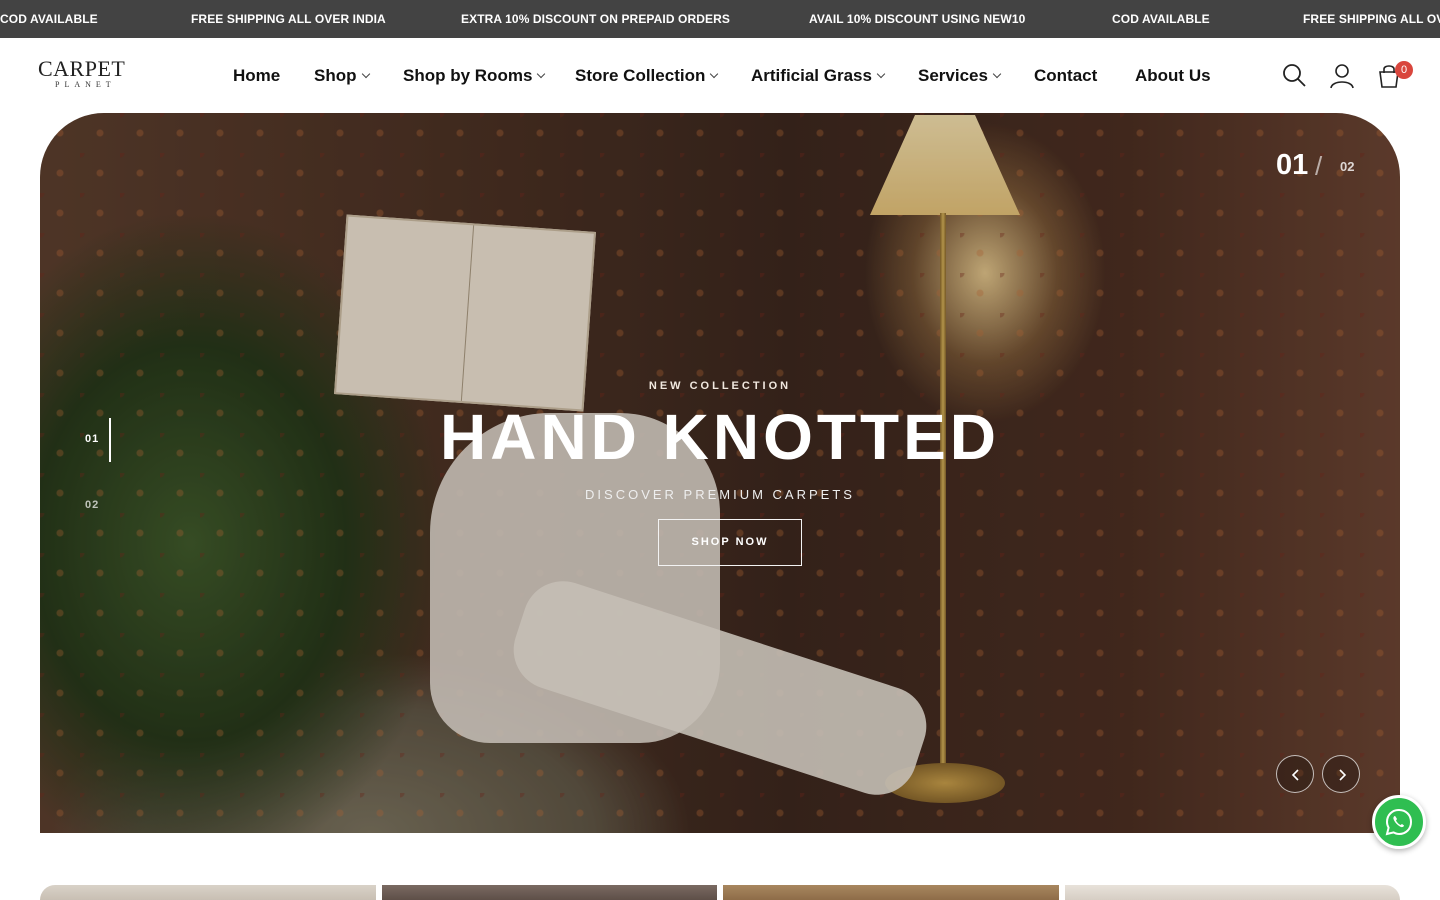 The image size is (1440, 900). What do you see at coordinates (1342, 76) in the screenshot?
I see `user-icon` at bounding box center [1342, 76].